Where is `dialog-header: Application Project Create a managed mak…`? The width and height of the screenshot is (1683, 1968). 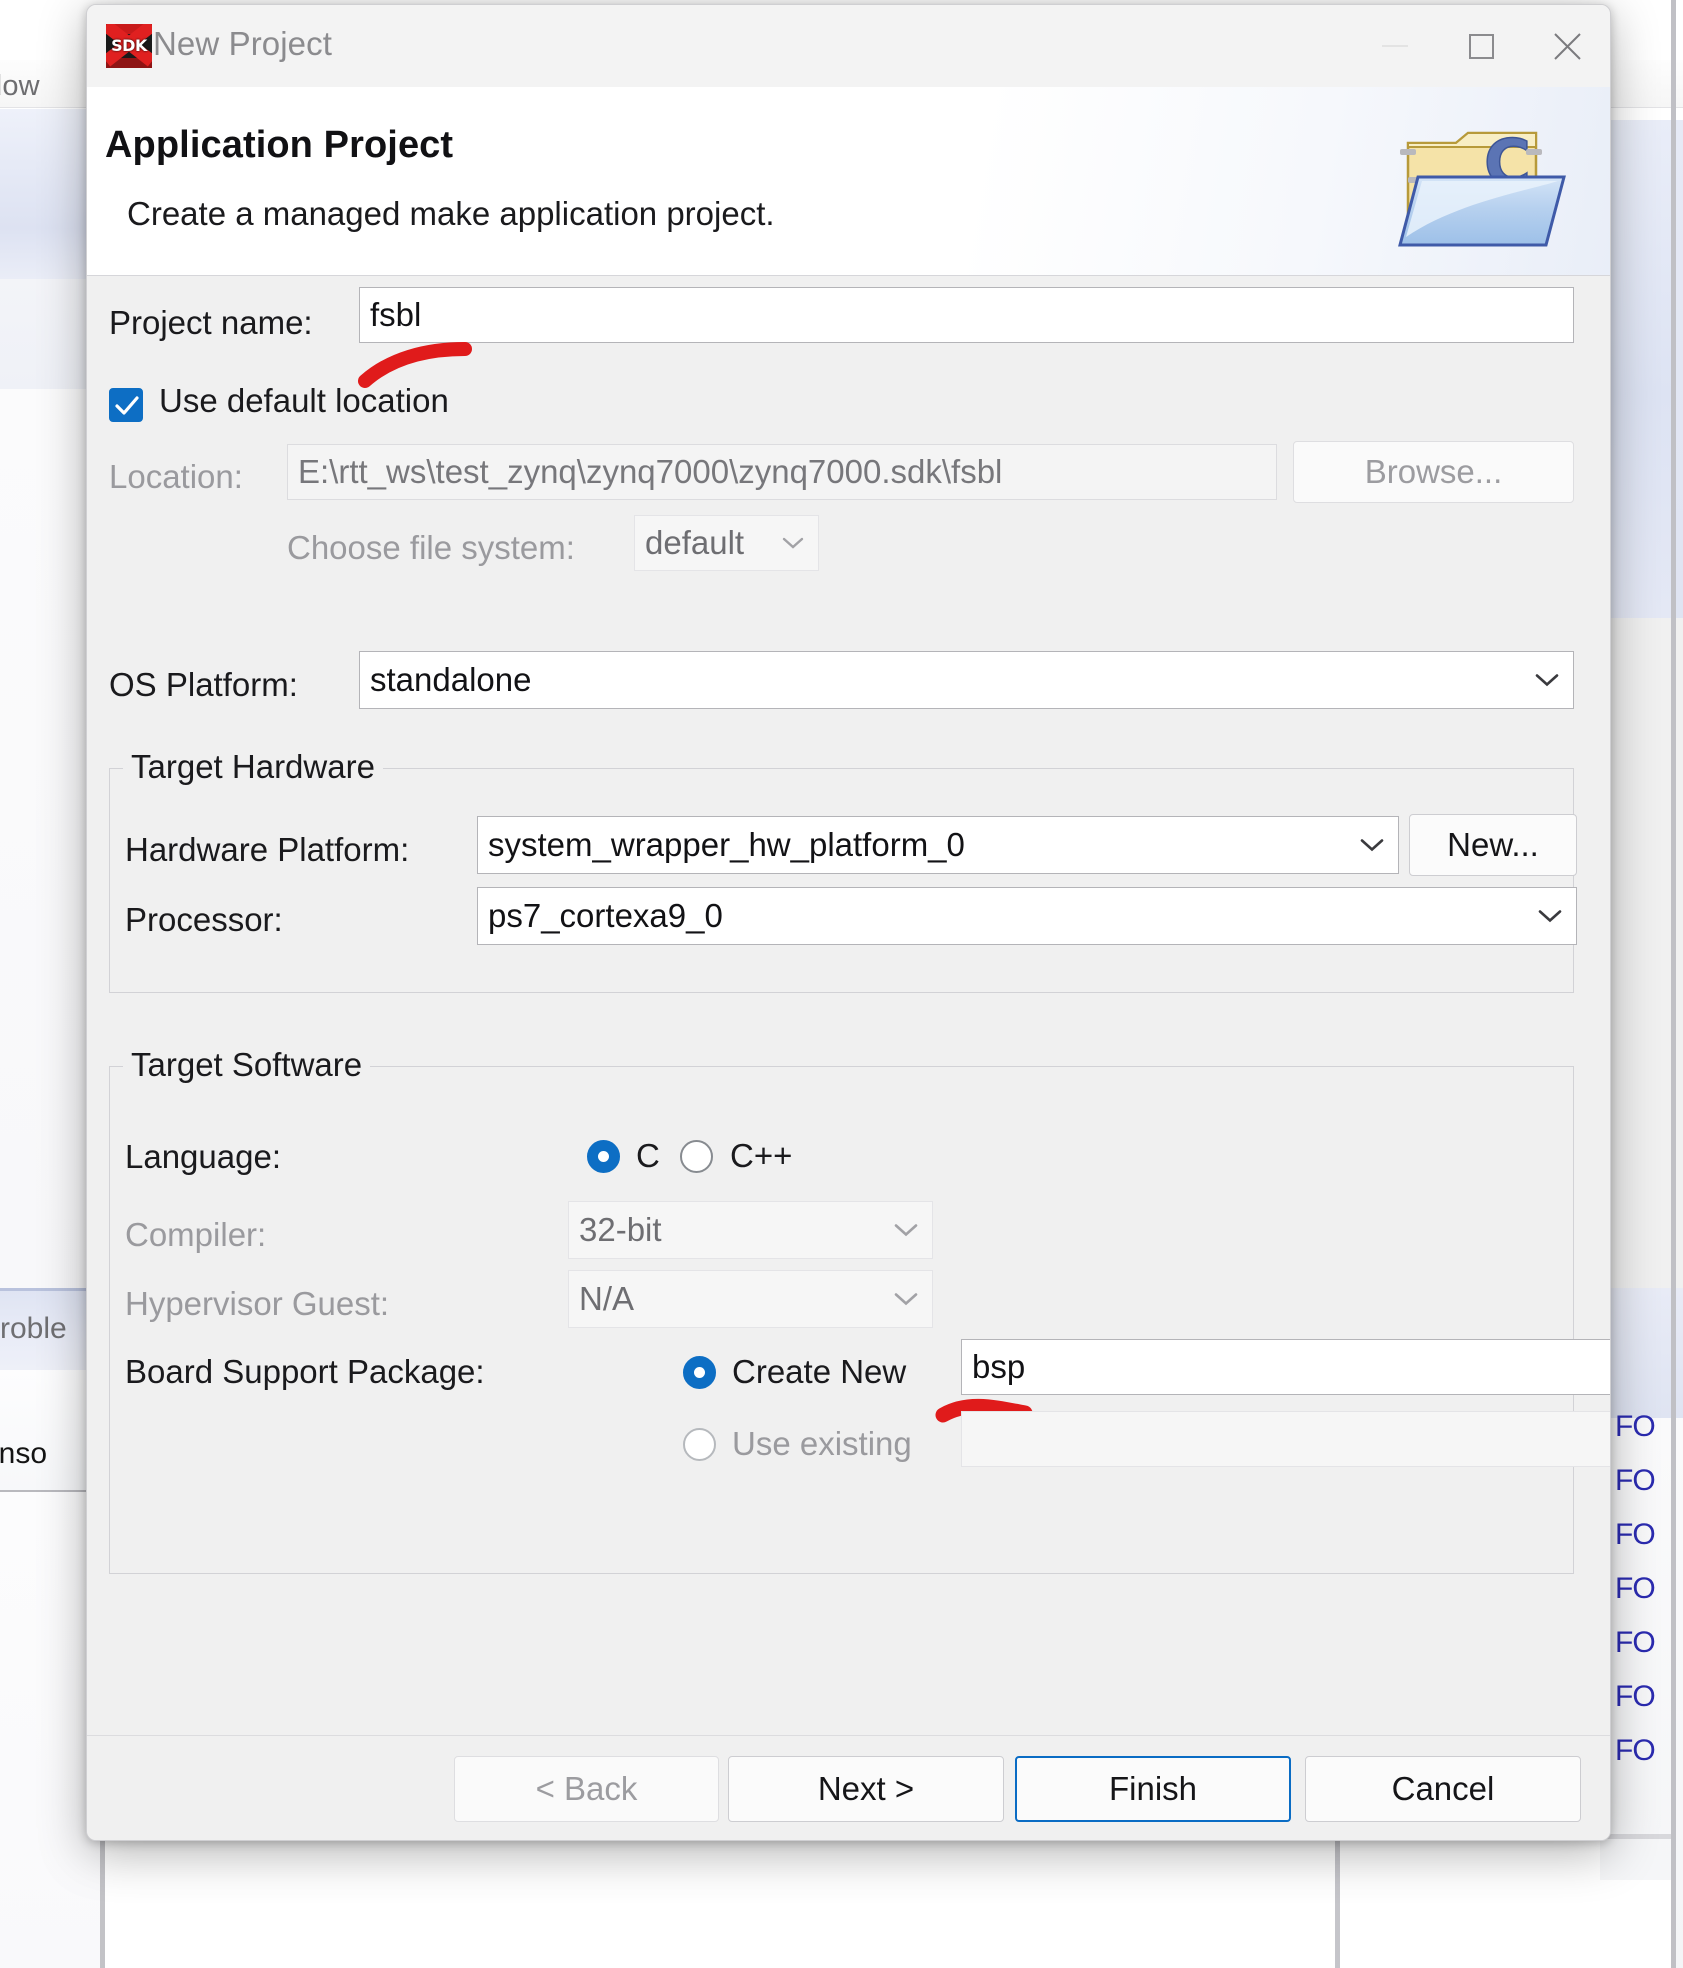 dialog-header: Application Project Create a managed mak… is located at coordinates (848, 181).